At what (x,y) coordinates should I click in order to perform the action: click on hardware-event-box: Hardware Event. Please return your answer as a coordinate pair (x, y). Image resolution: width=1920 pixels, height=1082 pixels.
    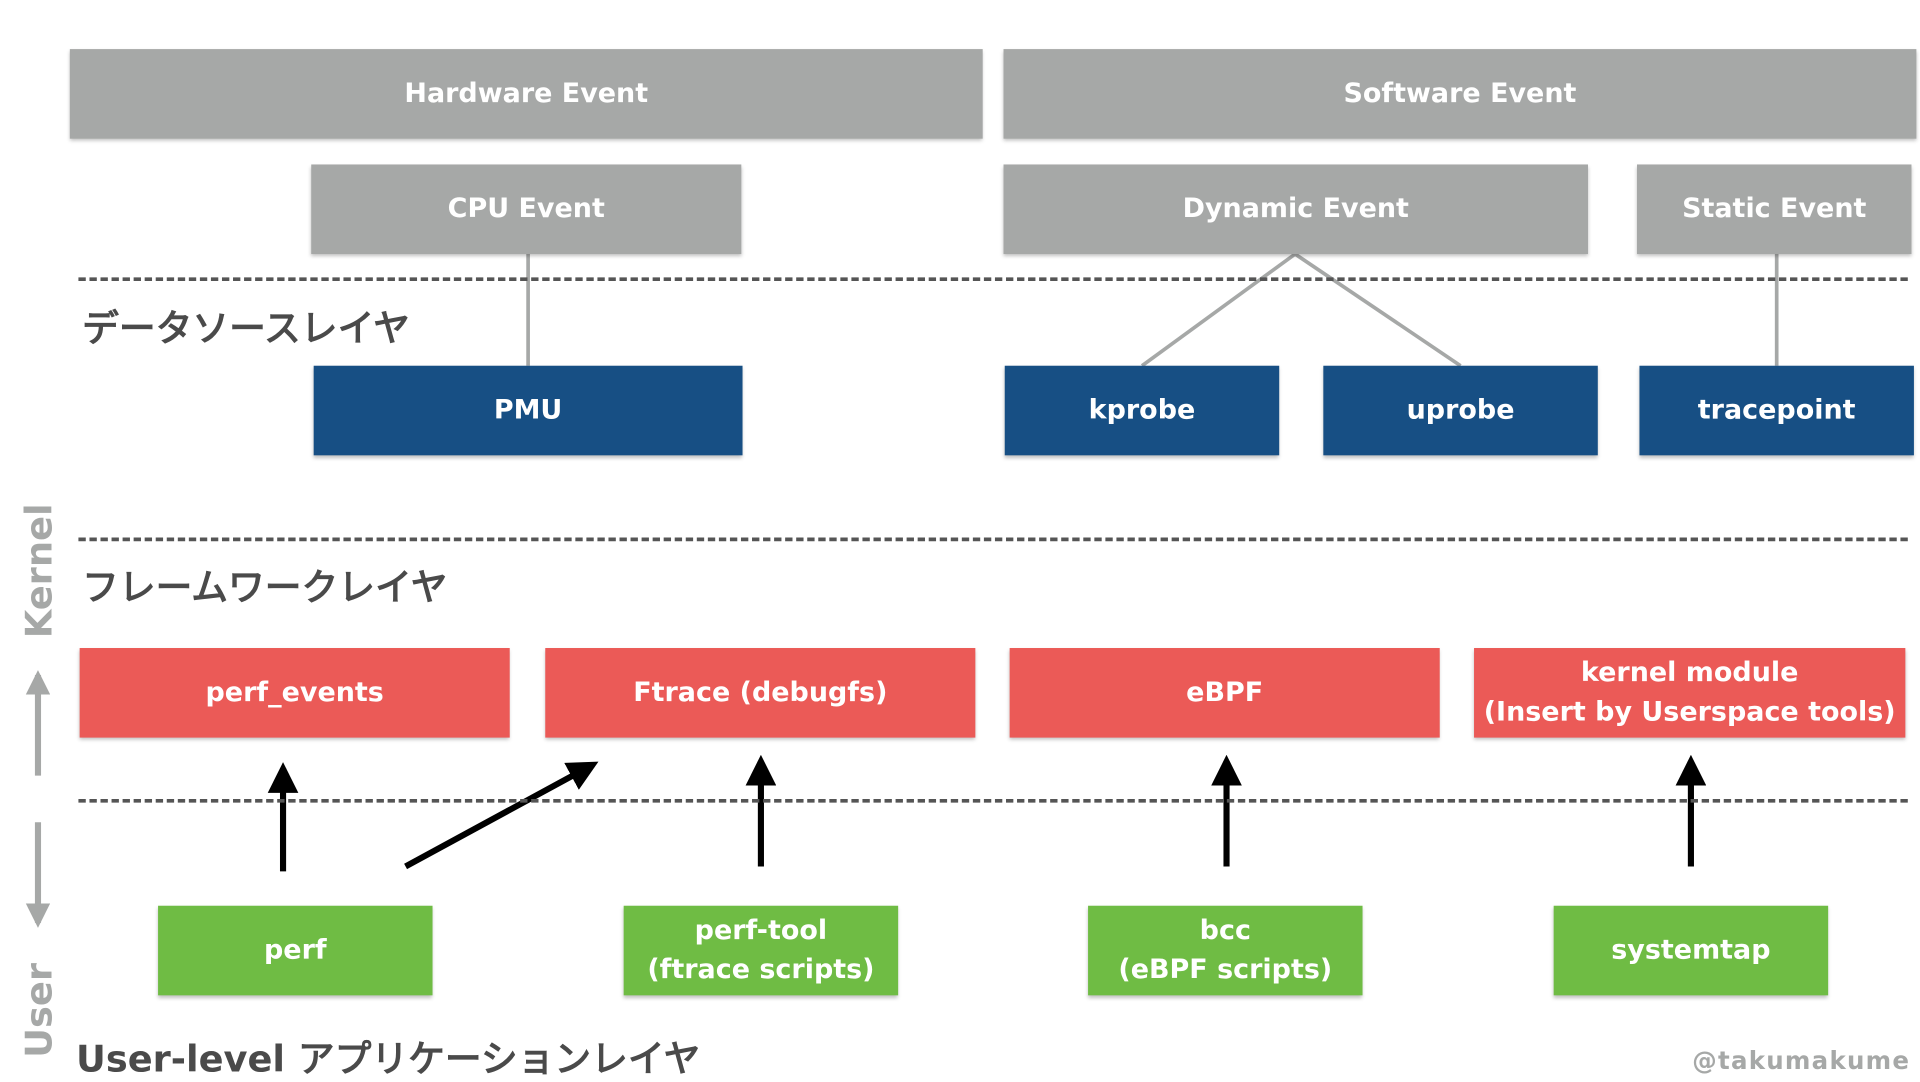
    Looking at the image, I should click on (526, 94).